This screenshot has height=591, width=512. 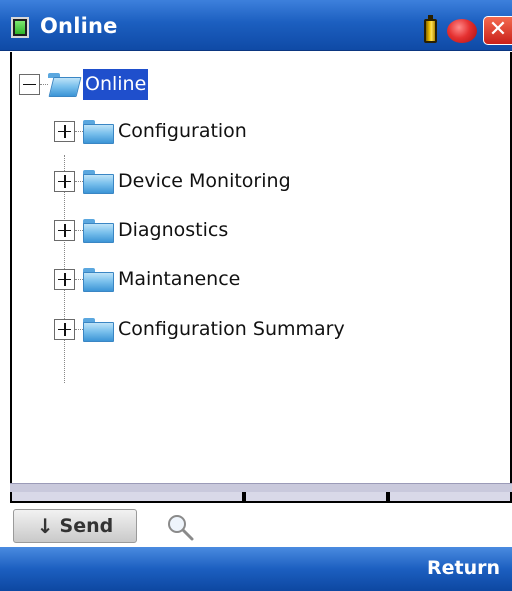 I want to click on magnifier-icon, so click(x=180, y=527).